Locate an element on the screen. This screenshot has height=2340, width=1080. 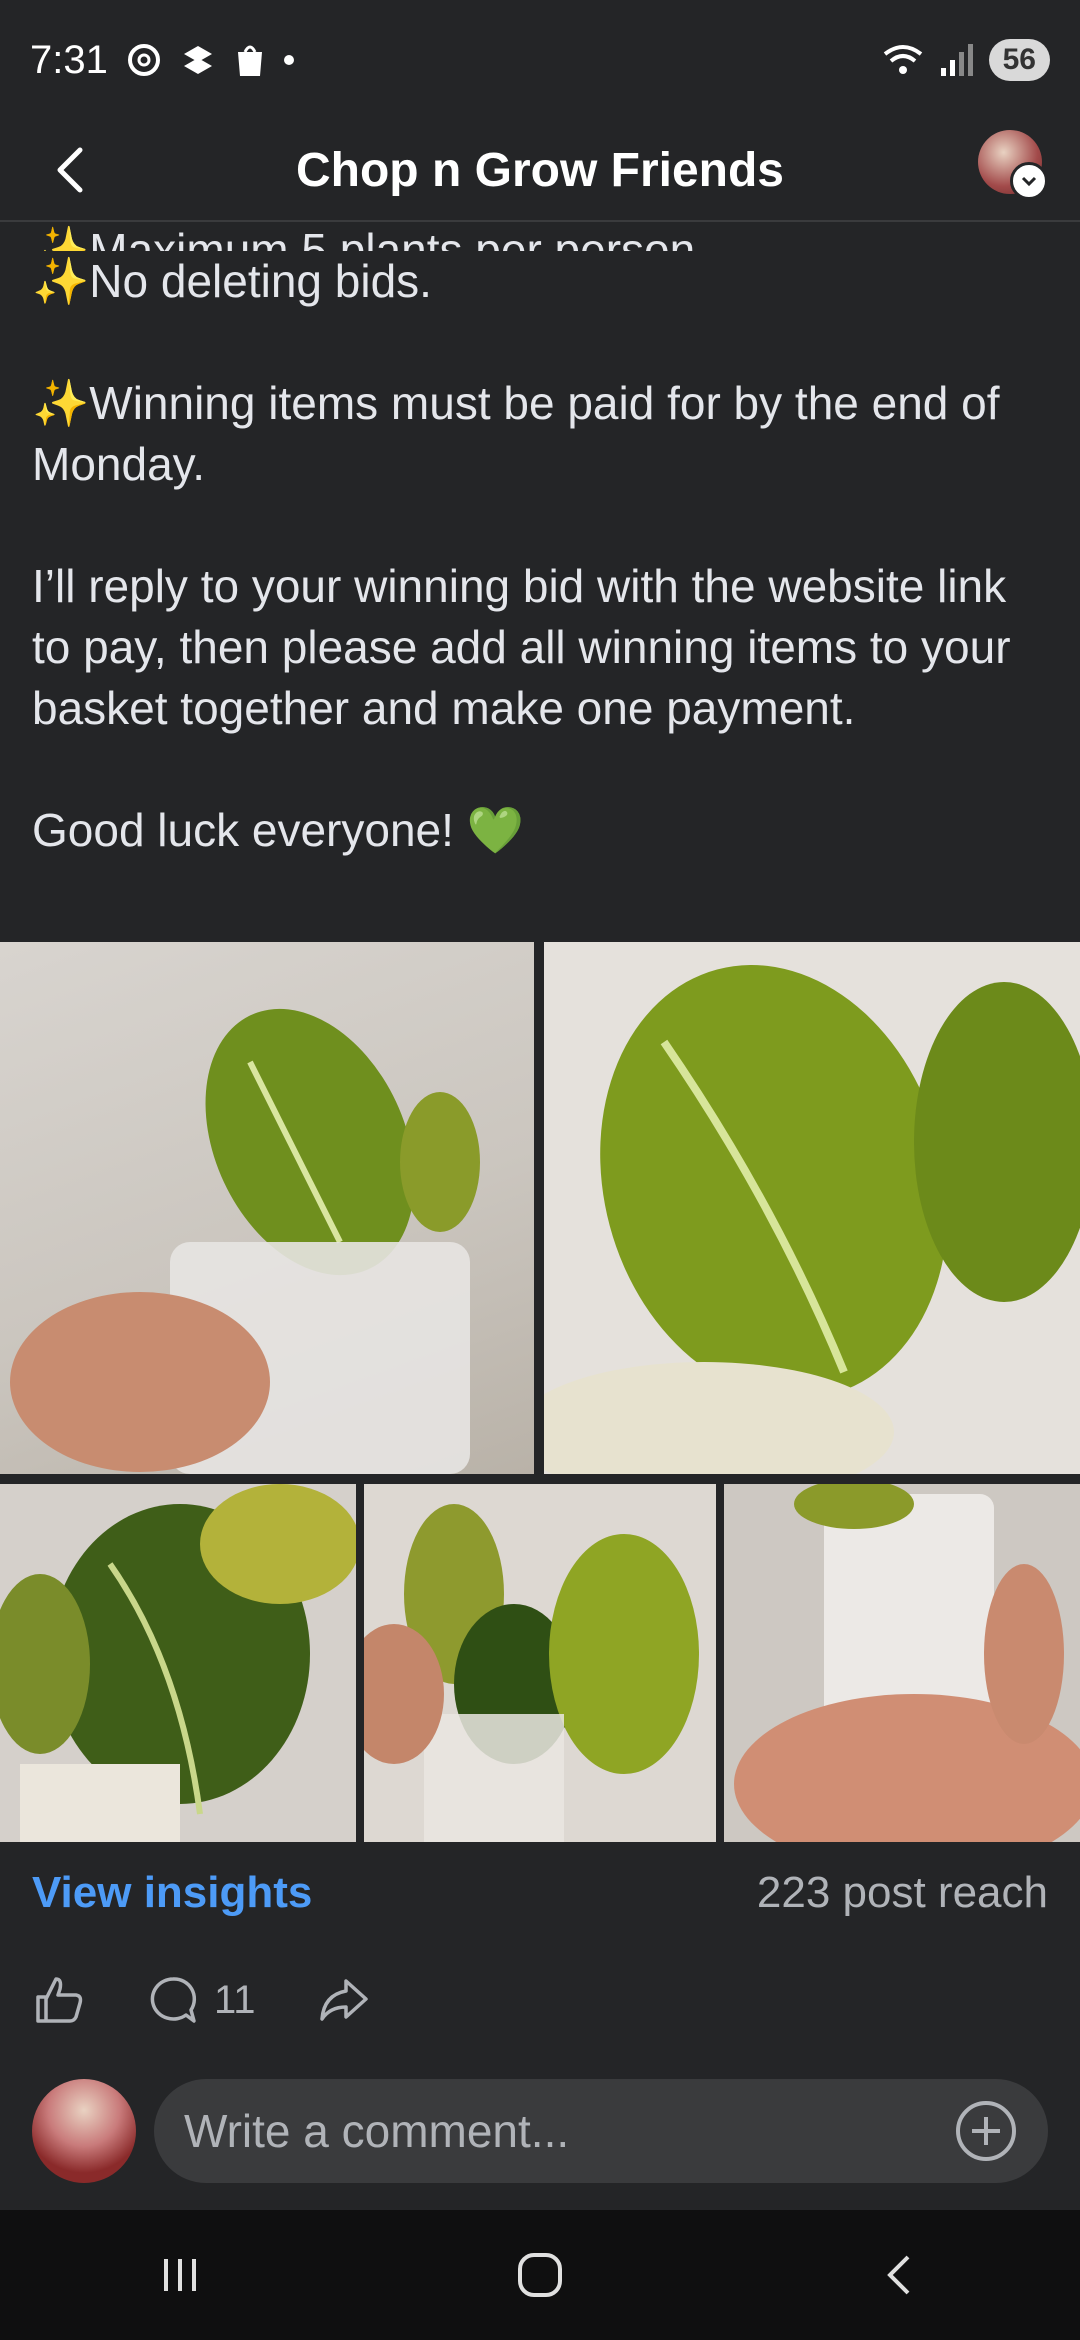
openai-icon is located at coordinates (143, 60).